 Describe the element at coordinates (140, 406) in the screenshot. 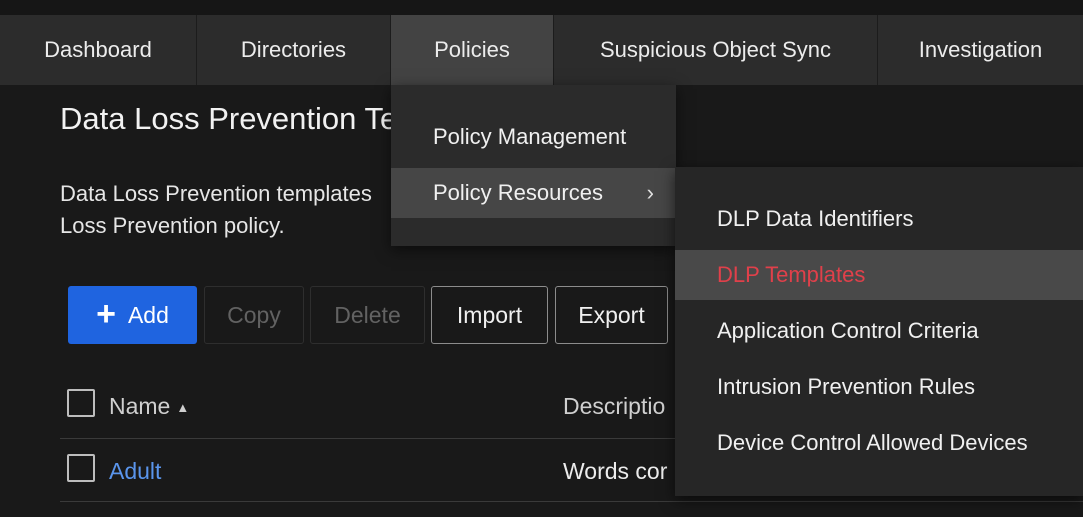

I see `column-header-name-label: Name` at that location.